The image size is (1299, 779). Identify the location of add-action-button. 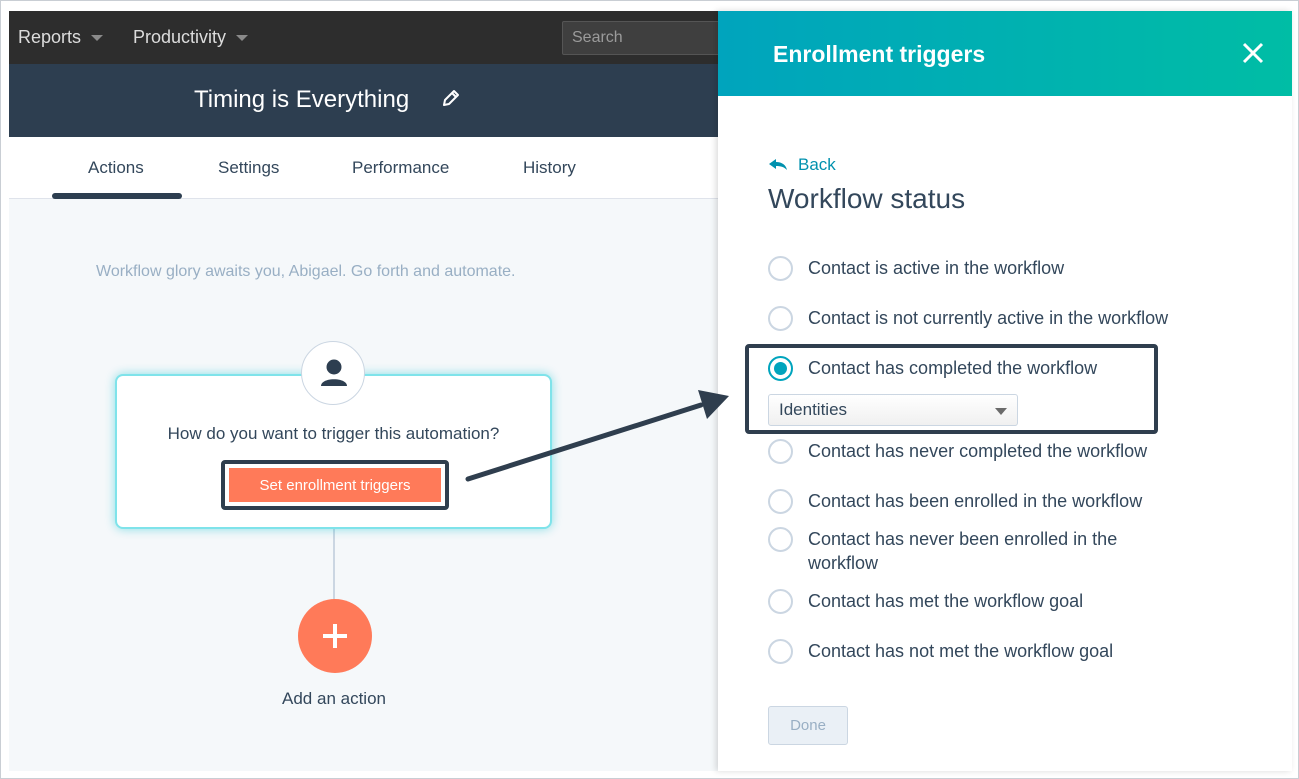
(335, 636).